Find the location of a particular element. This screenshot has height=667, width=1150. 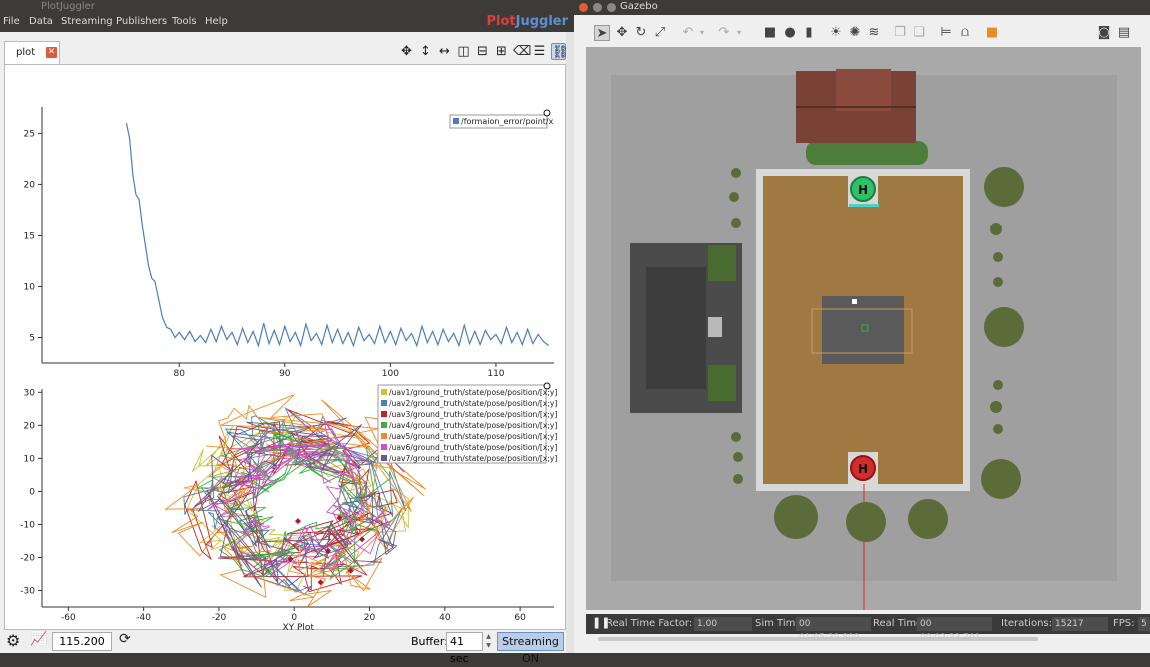

plot-toolbar: ✥ ↕ ↔ ◫ ⊟ ⊞ ⌫ ☰ ⛓ is located at coordinates (484, 51).